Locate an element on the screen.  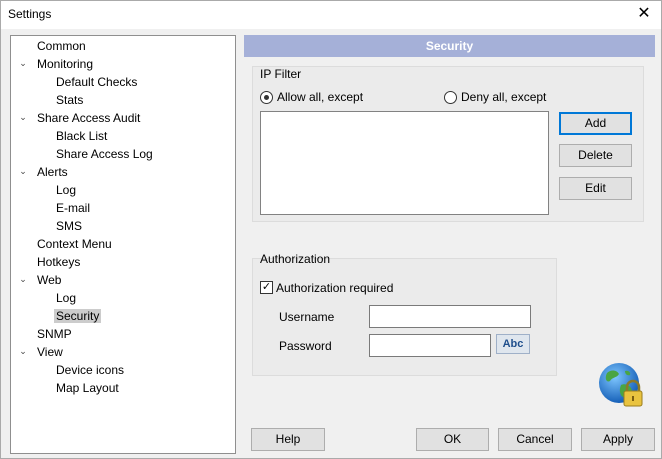
tree-item: Device icons is located at coordinates (90, 371).